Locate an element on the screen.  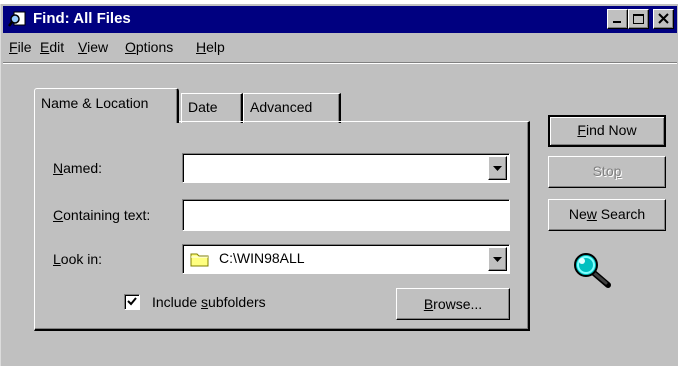
menu-view: View is located at coordinates (93, 47).